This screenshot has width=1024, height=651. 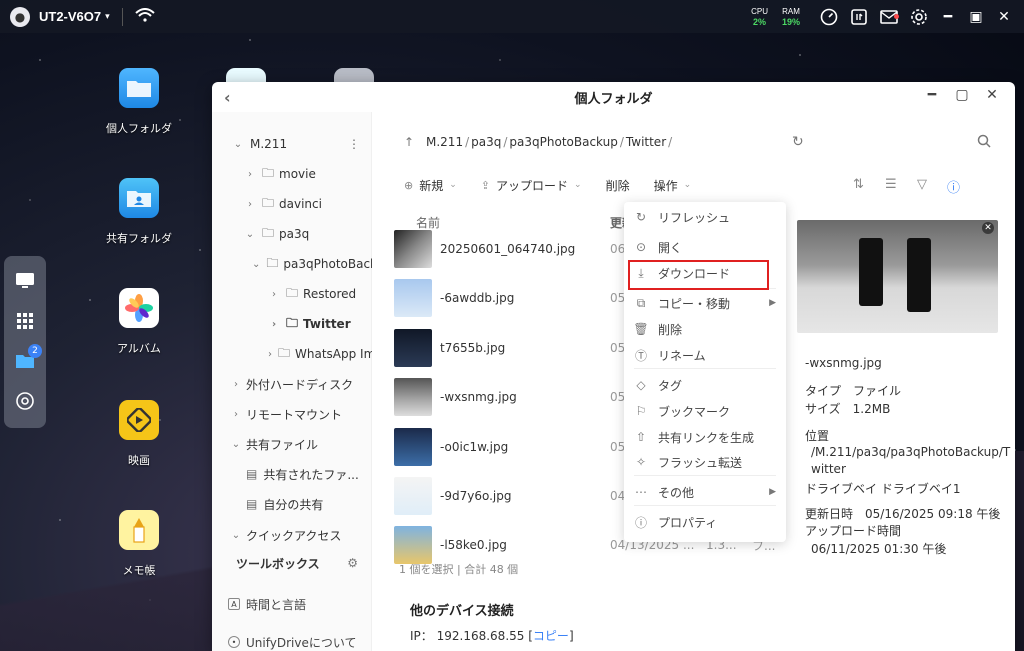 I want to click on dock-folder-icon: 2, so click(x=26, y=361).